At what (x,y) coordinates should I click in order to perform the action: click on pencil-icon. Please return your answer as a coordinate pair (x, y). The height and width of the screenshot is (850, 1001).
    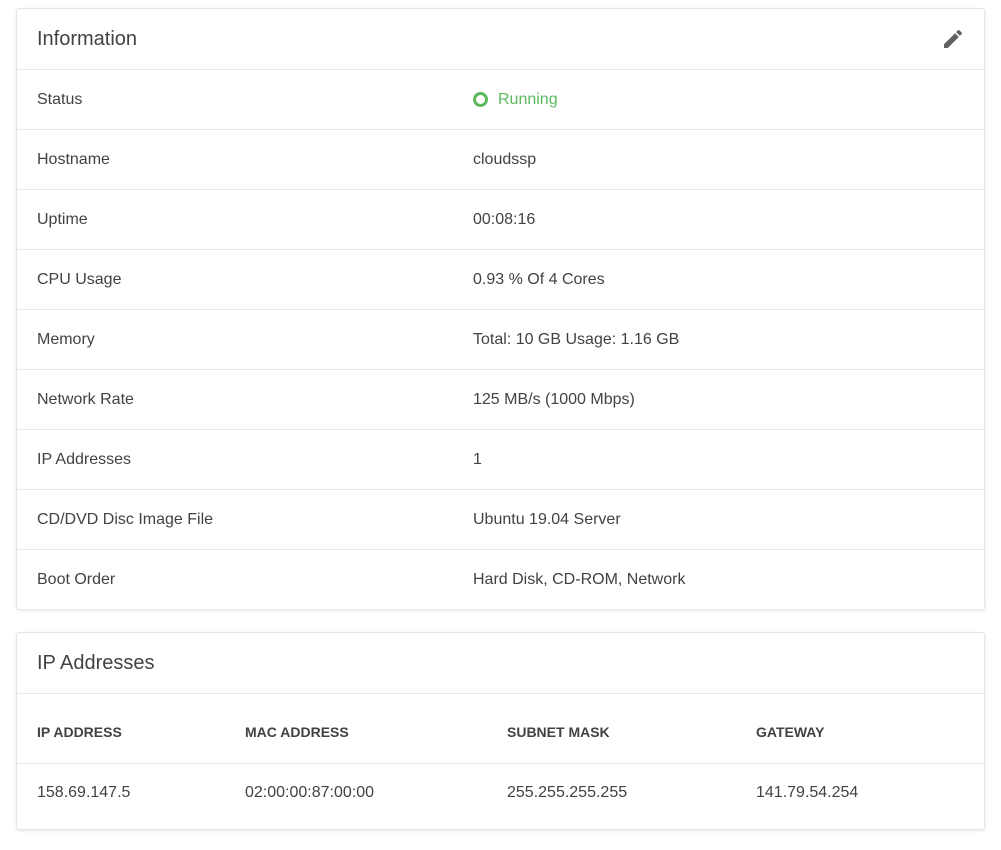
    Looking at the image, I should click on (953, 38).